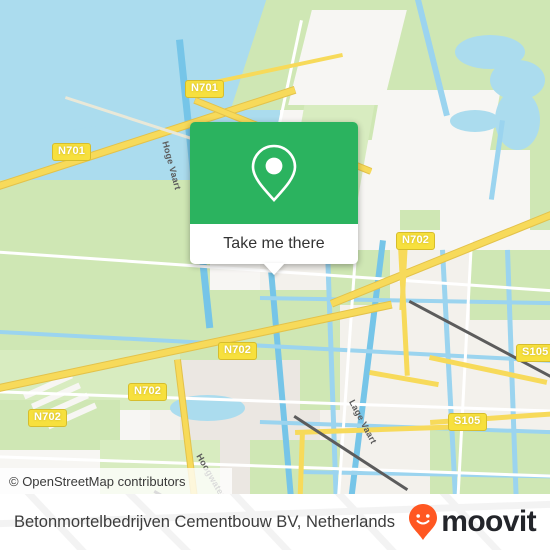 The width and height of the screenshot is (550, 550). I want to click on road-shield-n702-a: N702, so click(416, 241).